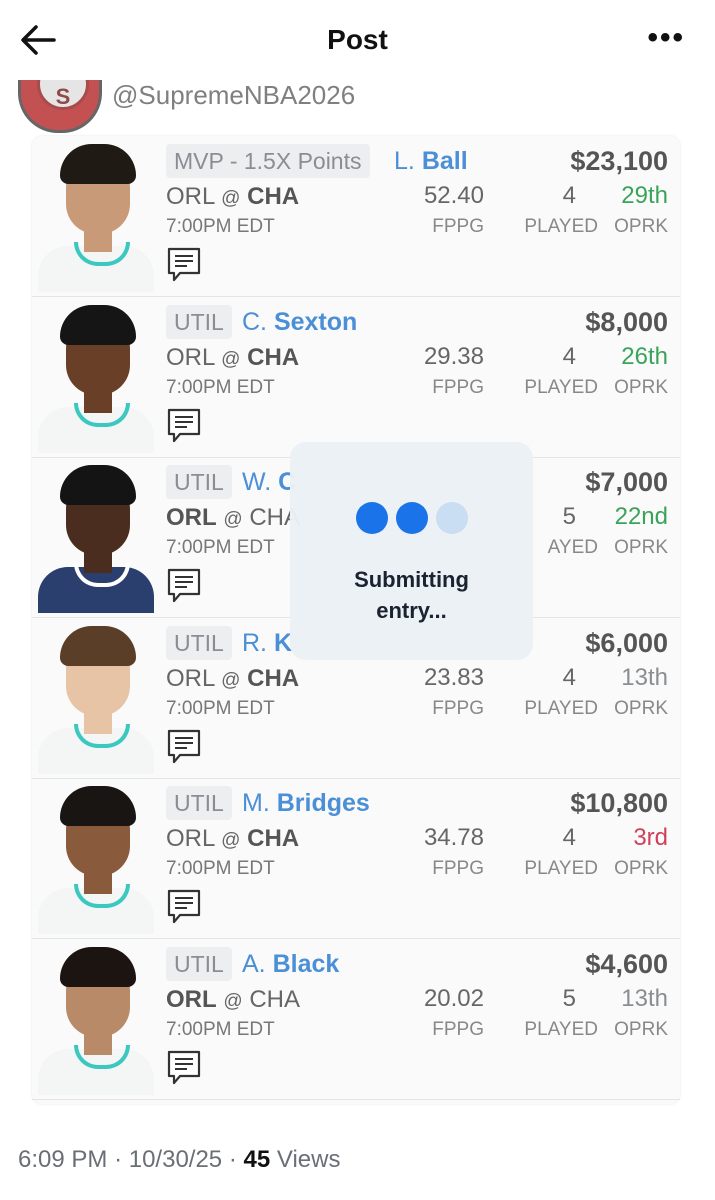 The width and height of the screenshot is (715, 1200). What do you see at coordinates (233, 95) in the screenshot?
I see `post-handle: @SupremeNBA2026` at bounding box center [233, 95].